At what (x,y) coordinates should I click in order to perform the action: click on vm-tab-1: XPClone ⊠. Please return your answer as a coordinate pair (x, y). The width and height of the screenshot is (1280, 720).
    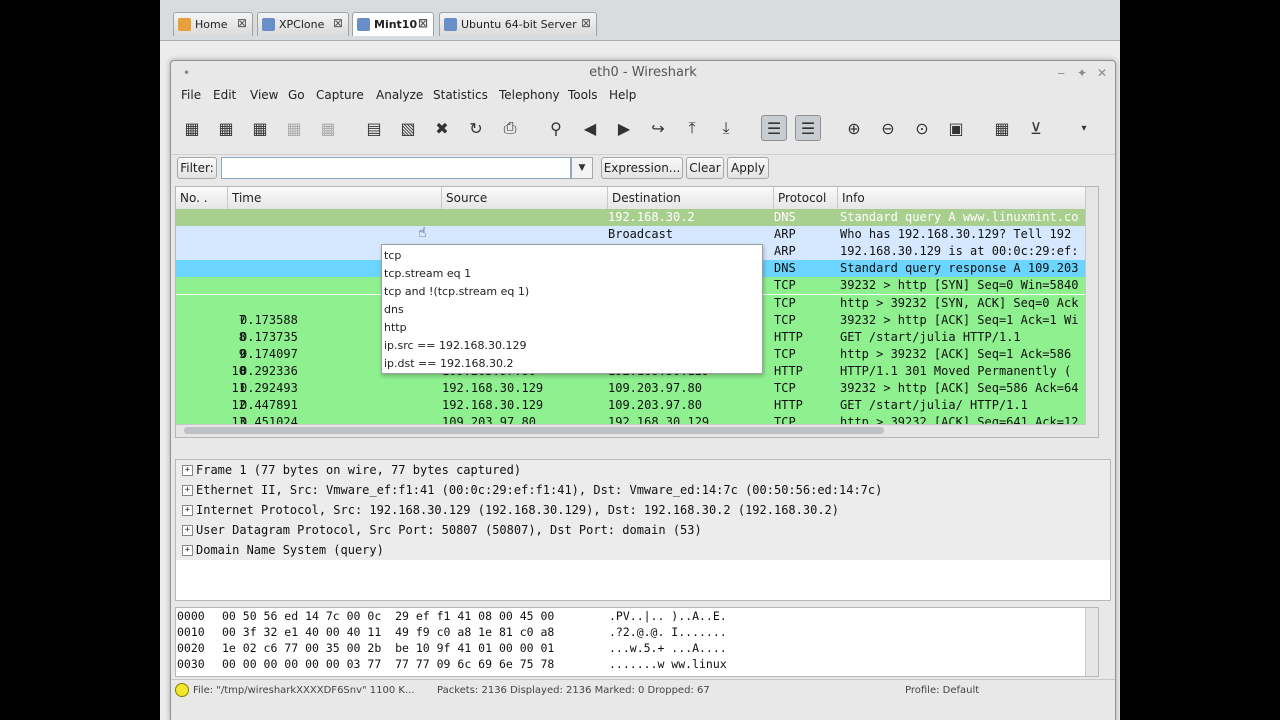
    Looking at the image, I should click on (303, 24).